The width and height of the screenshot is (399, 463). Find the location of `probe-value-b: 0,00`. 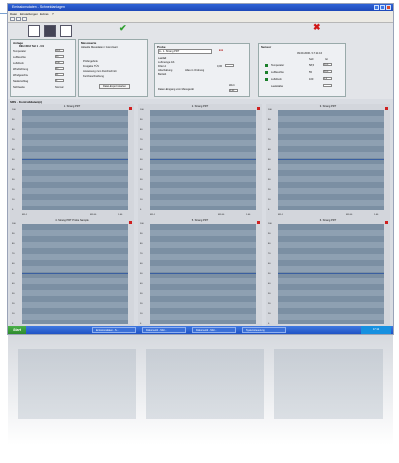

probe-value-b: 0,00 is located at coordinates (220, 66).